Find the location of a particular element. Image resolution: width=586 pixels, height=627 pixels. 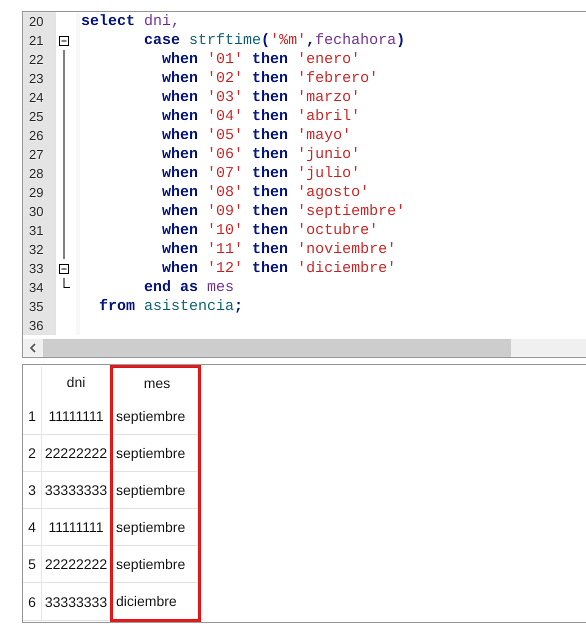

code-token: 'septiembre' is located at coordinates (351, 211).